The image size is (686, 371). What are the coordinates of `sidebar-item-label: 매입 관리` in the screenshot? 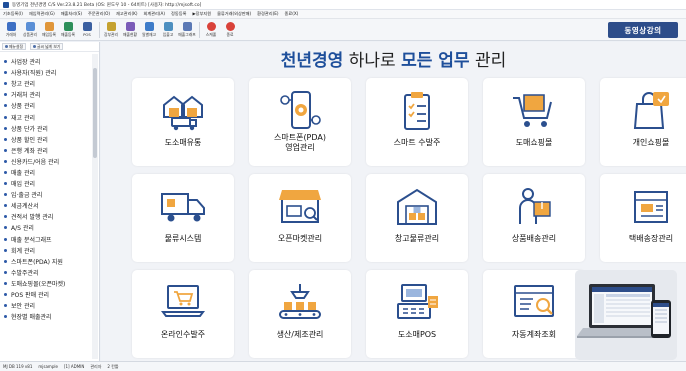 It's located at (23, 185).